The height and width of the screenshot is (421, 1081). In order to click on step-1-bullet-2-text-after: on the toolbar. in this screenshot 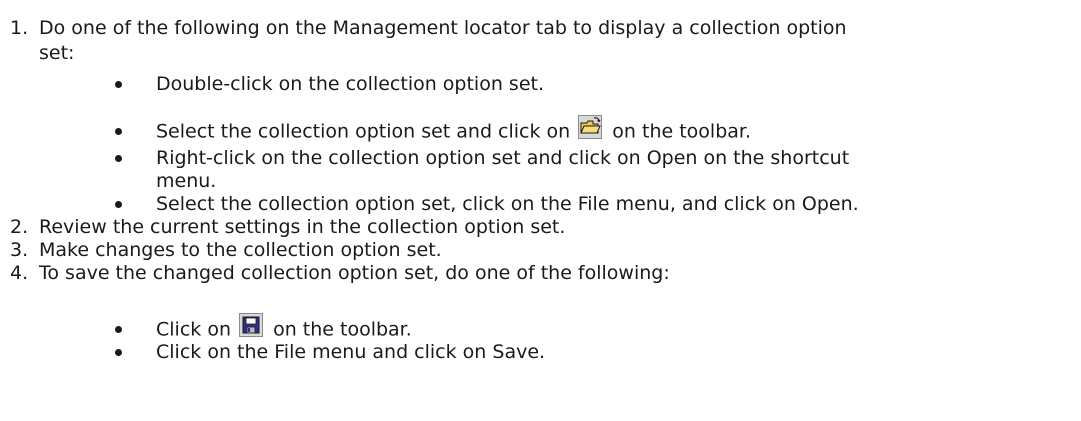, I will do `click(679, 131)`.